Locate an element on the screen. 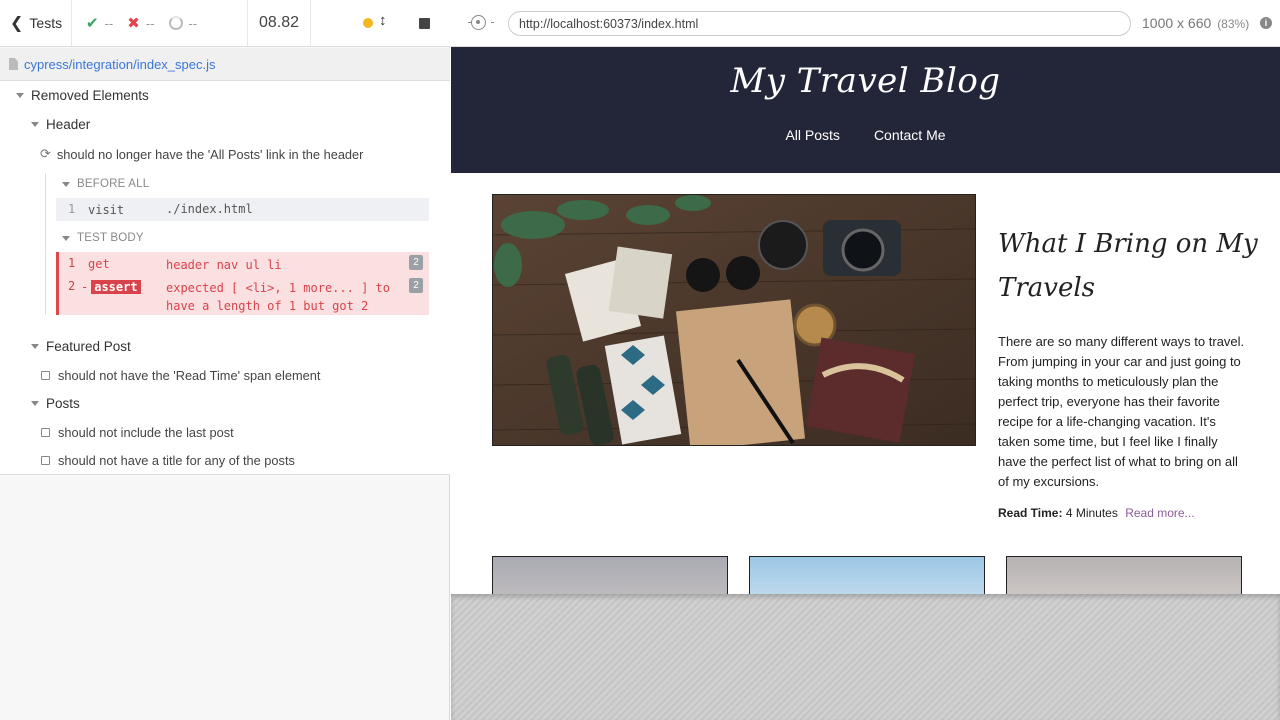 This screenshot has height=720, width=1280. command-message: header nav ul li is located at coordinates (224, 265).